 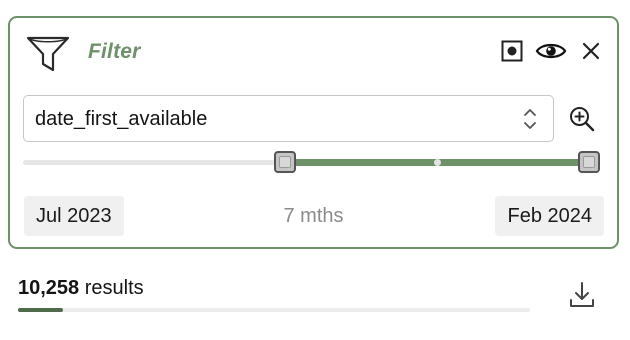 What do you see at coordinates (582, 119) in the screenshot?
I see `zoom-in-button` at bounding box center [582, 119].